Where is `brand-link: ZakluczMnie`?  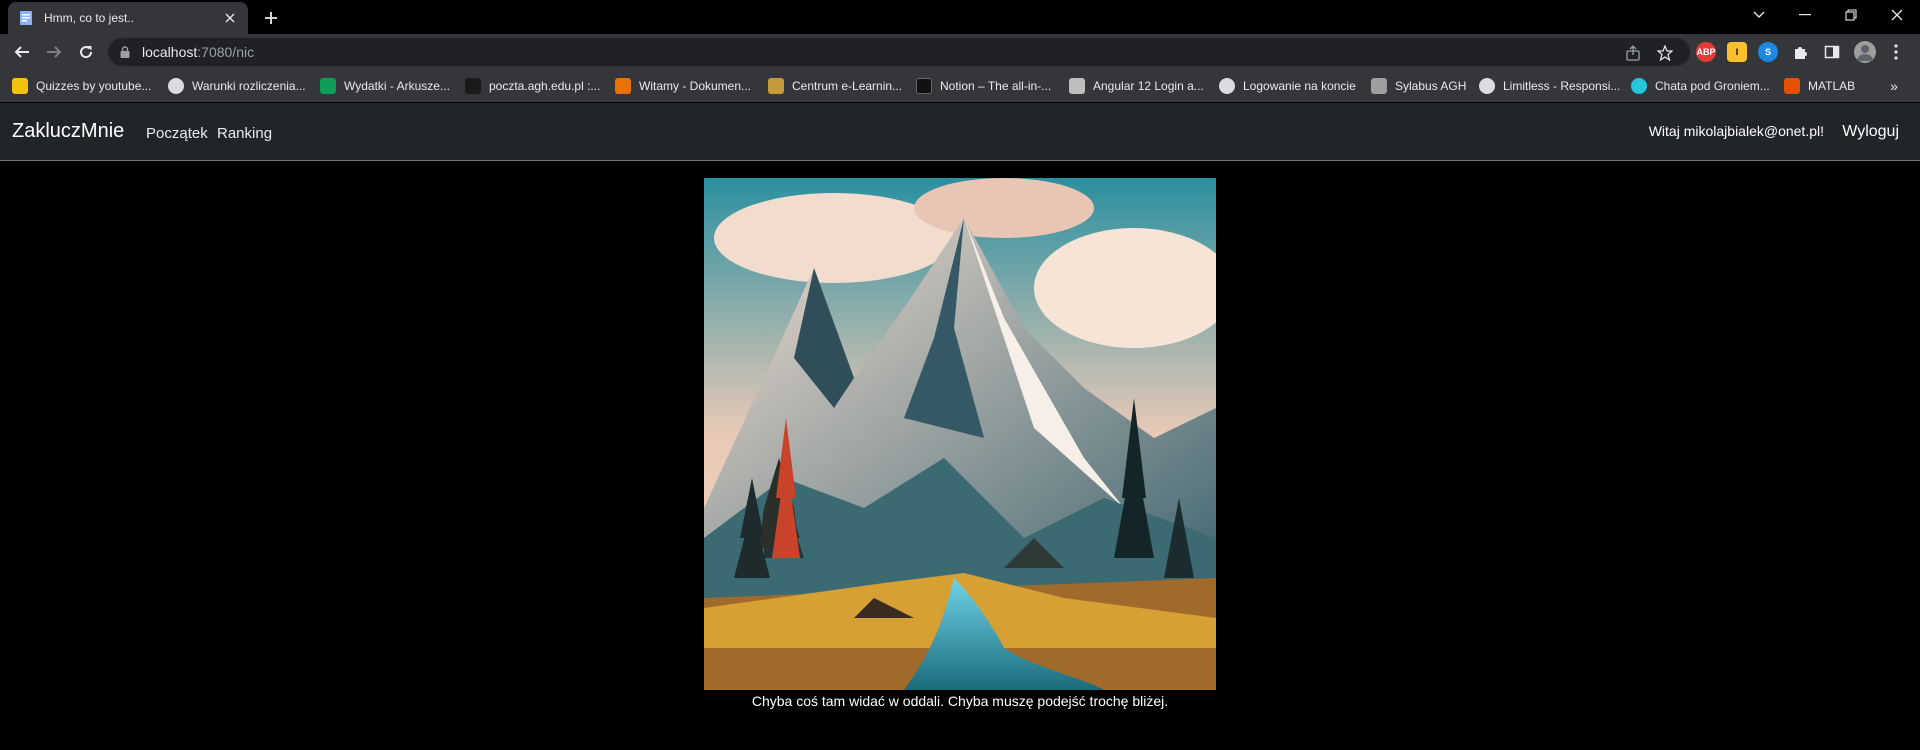 brand-link: ZakluczMnie is located at coordinates (68, 131).